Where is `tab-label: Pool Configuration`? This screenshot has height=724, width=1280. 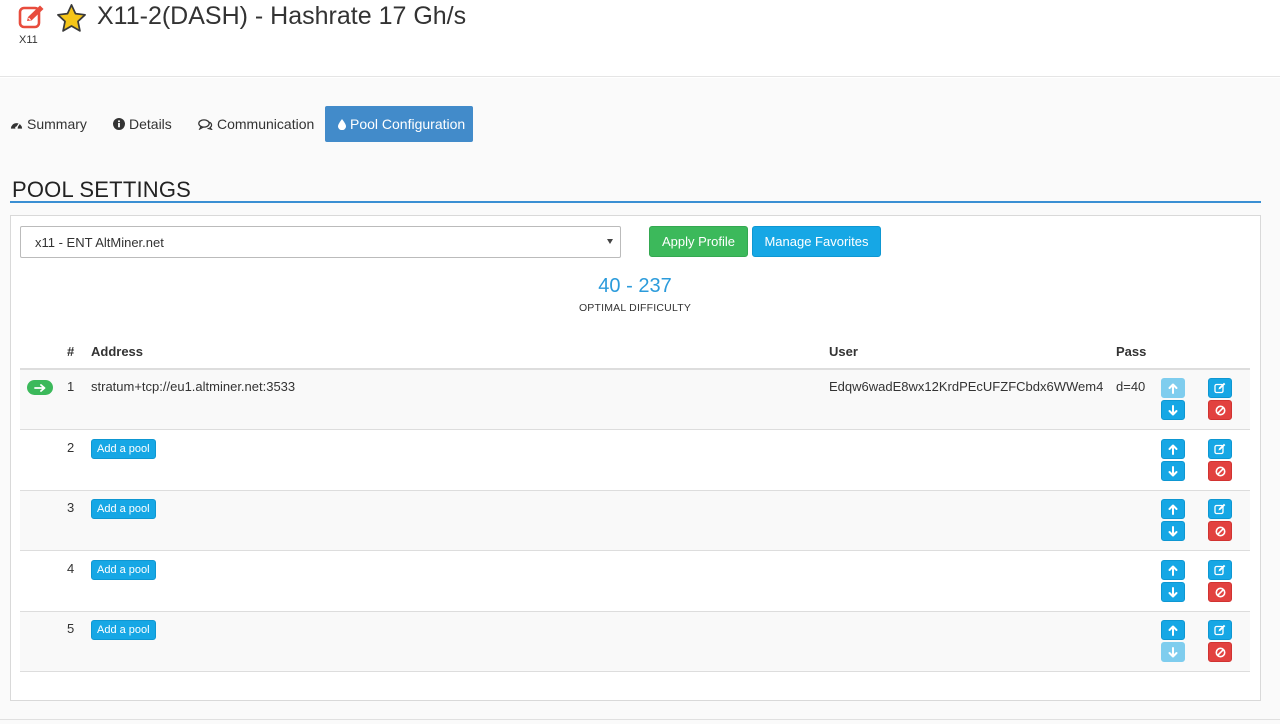
tab-label: Pool Configuration is located at coordinates (408, 124).